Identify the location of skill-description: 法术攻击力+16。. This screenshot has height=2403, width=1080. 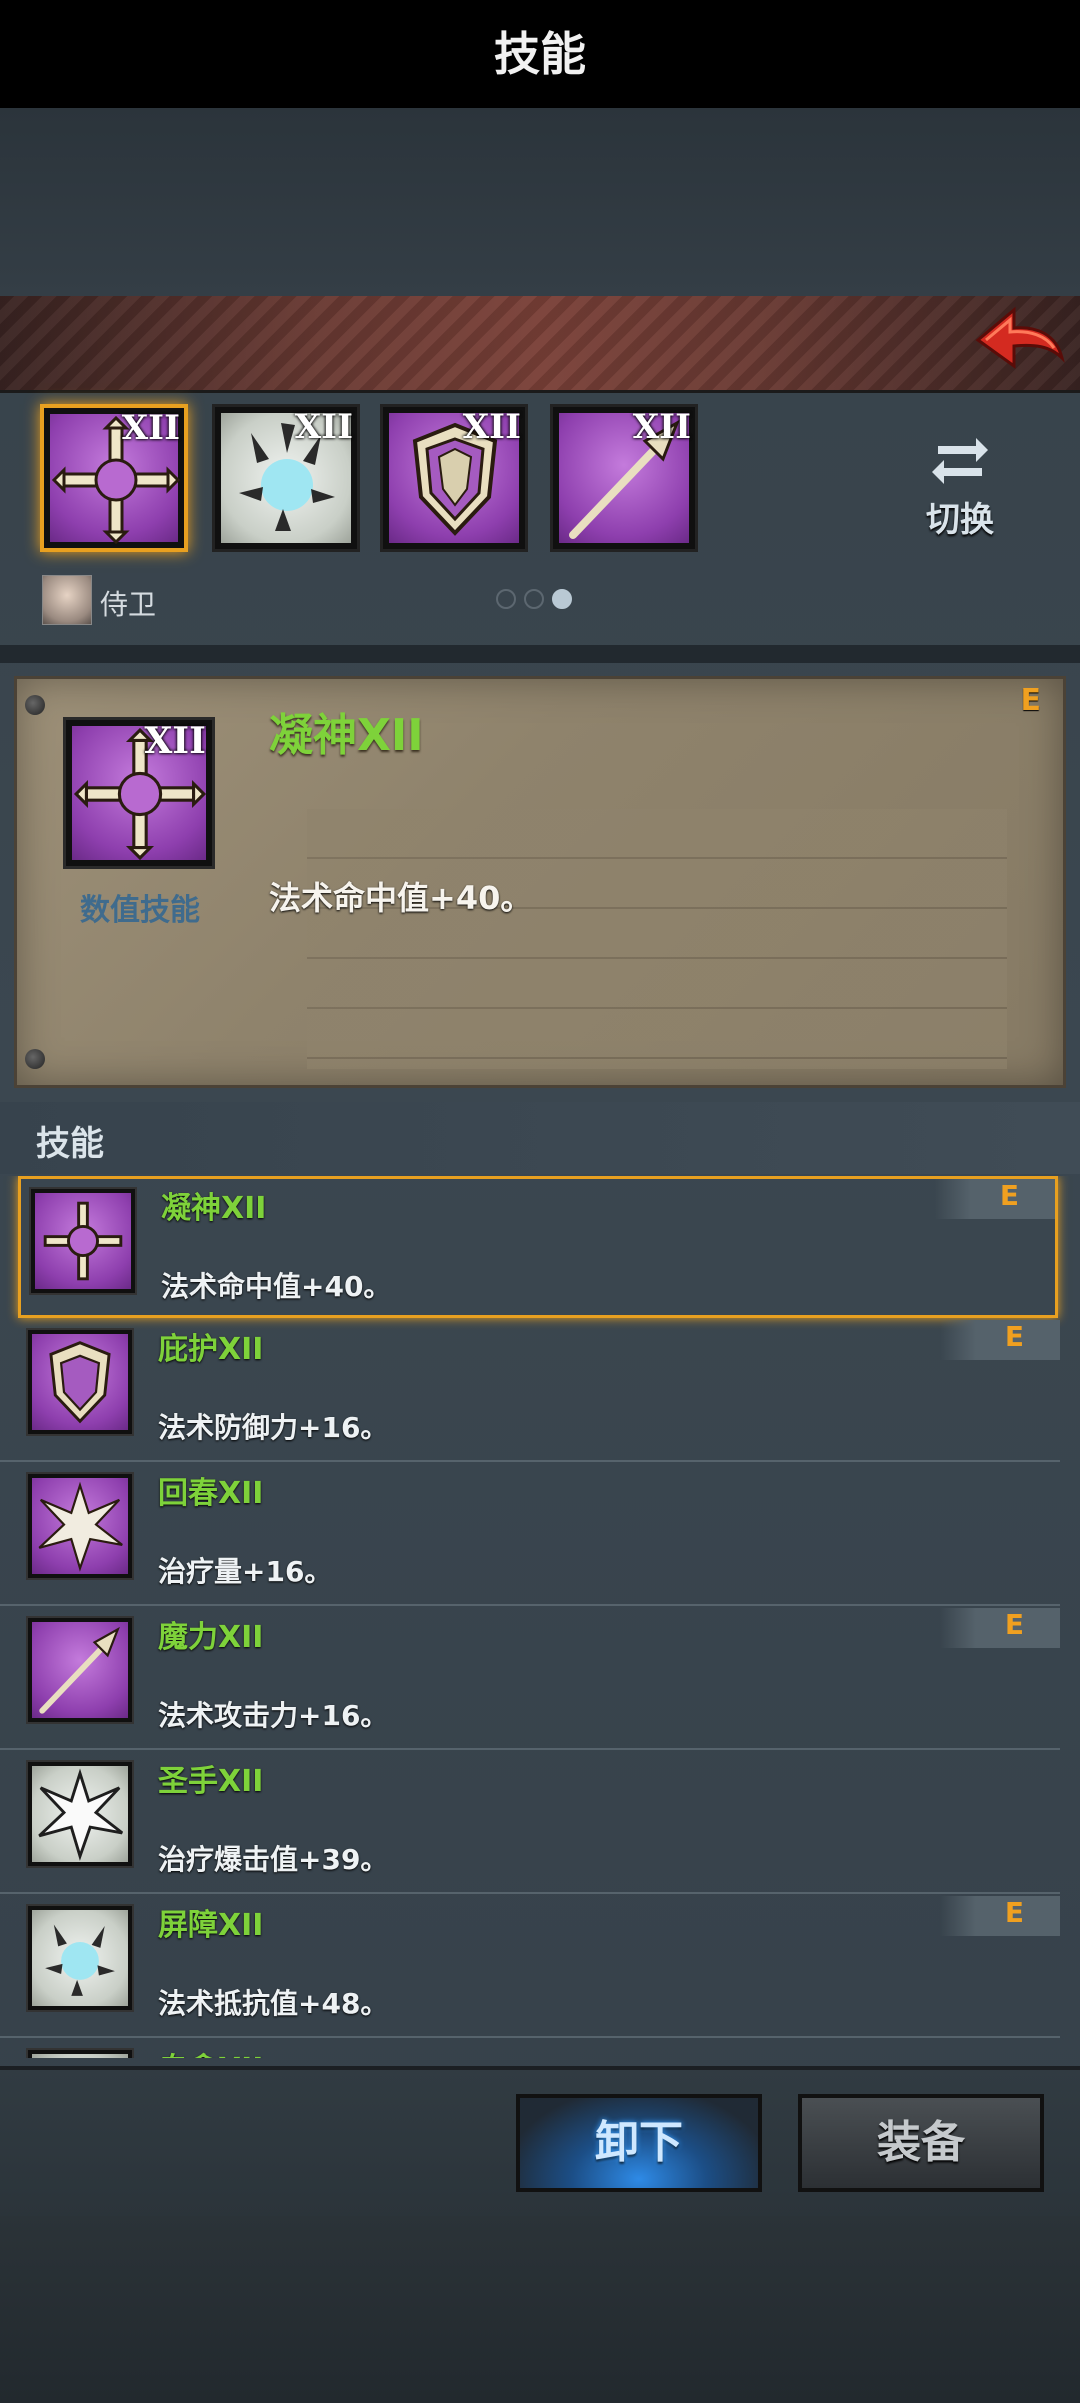
(273, 1715).